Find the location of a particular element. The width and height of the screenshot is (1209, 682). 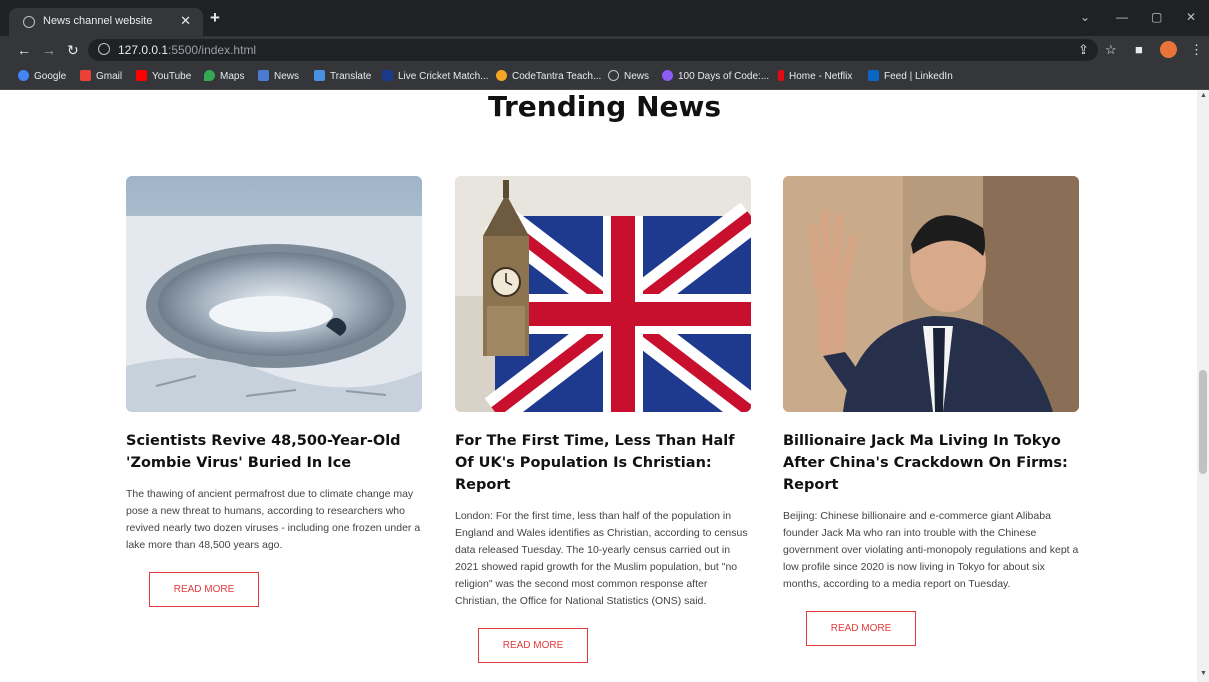

close-window-button: ✕ is located at coordinates (1191, 17).